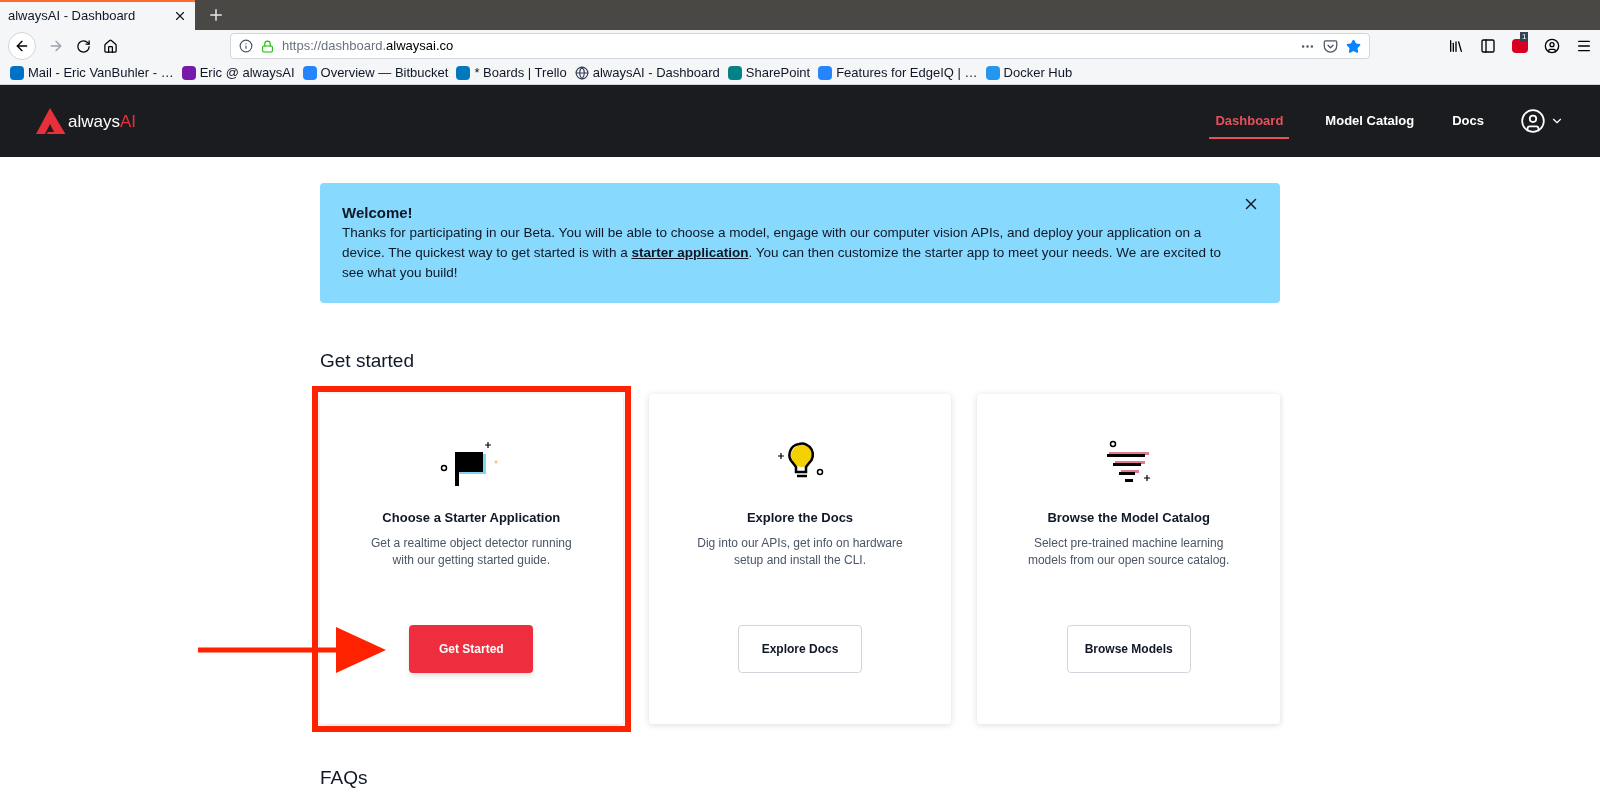 The width and height of the screenshot is (1600, 799). What do you see at coordinates (1488, 46) in the screenshot?
I see `sidebar-icon` at bounding box center [1488, 46].